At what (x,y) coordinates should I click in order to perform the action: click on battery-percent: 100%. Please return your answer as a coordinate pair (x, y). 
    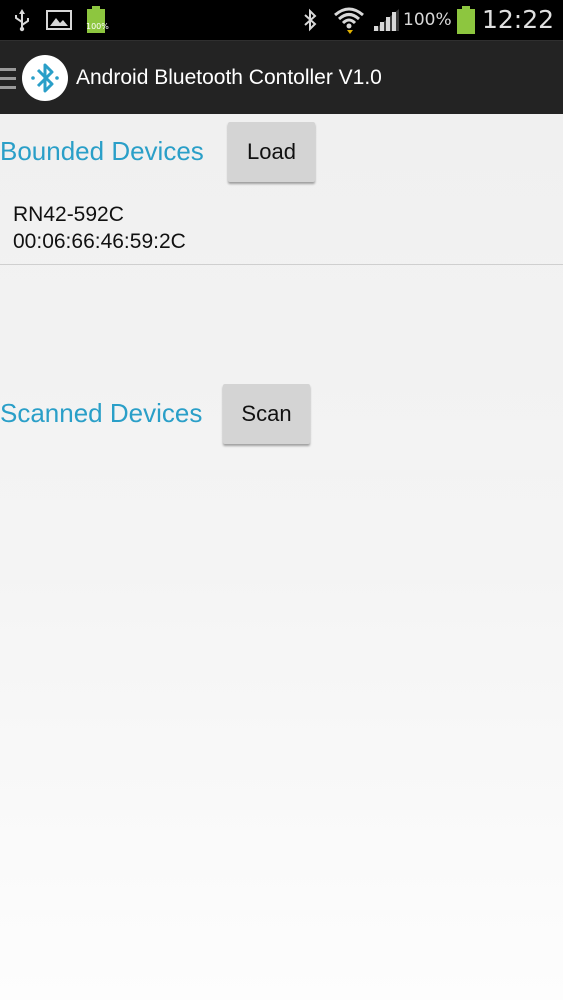
    Looking at the image, I should click on (427, 20).